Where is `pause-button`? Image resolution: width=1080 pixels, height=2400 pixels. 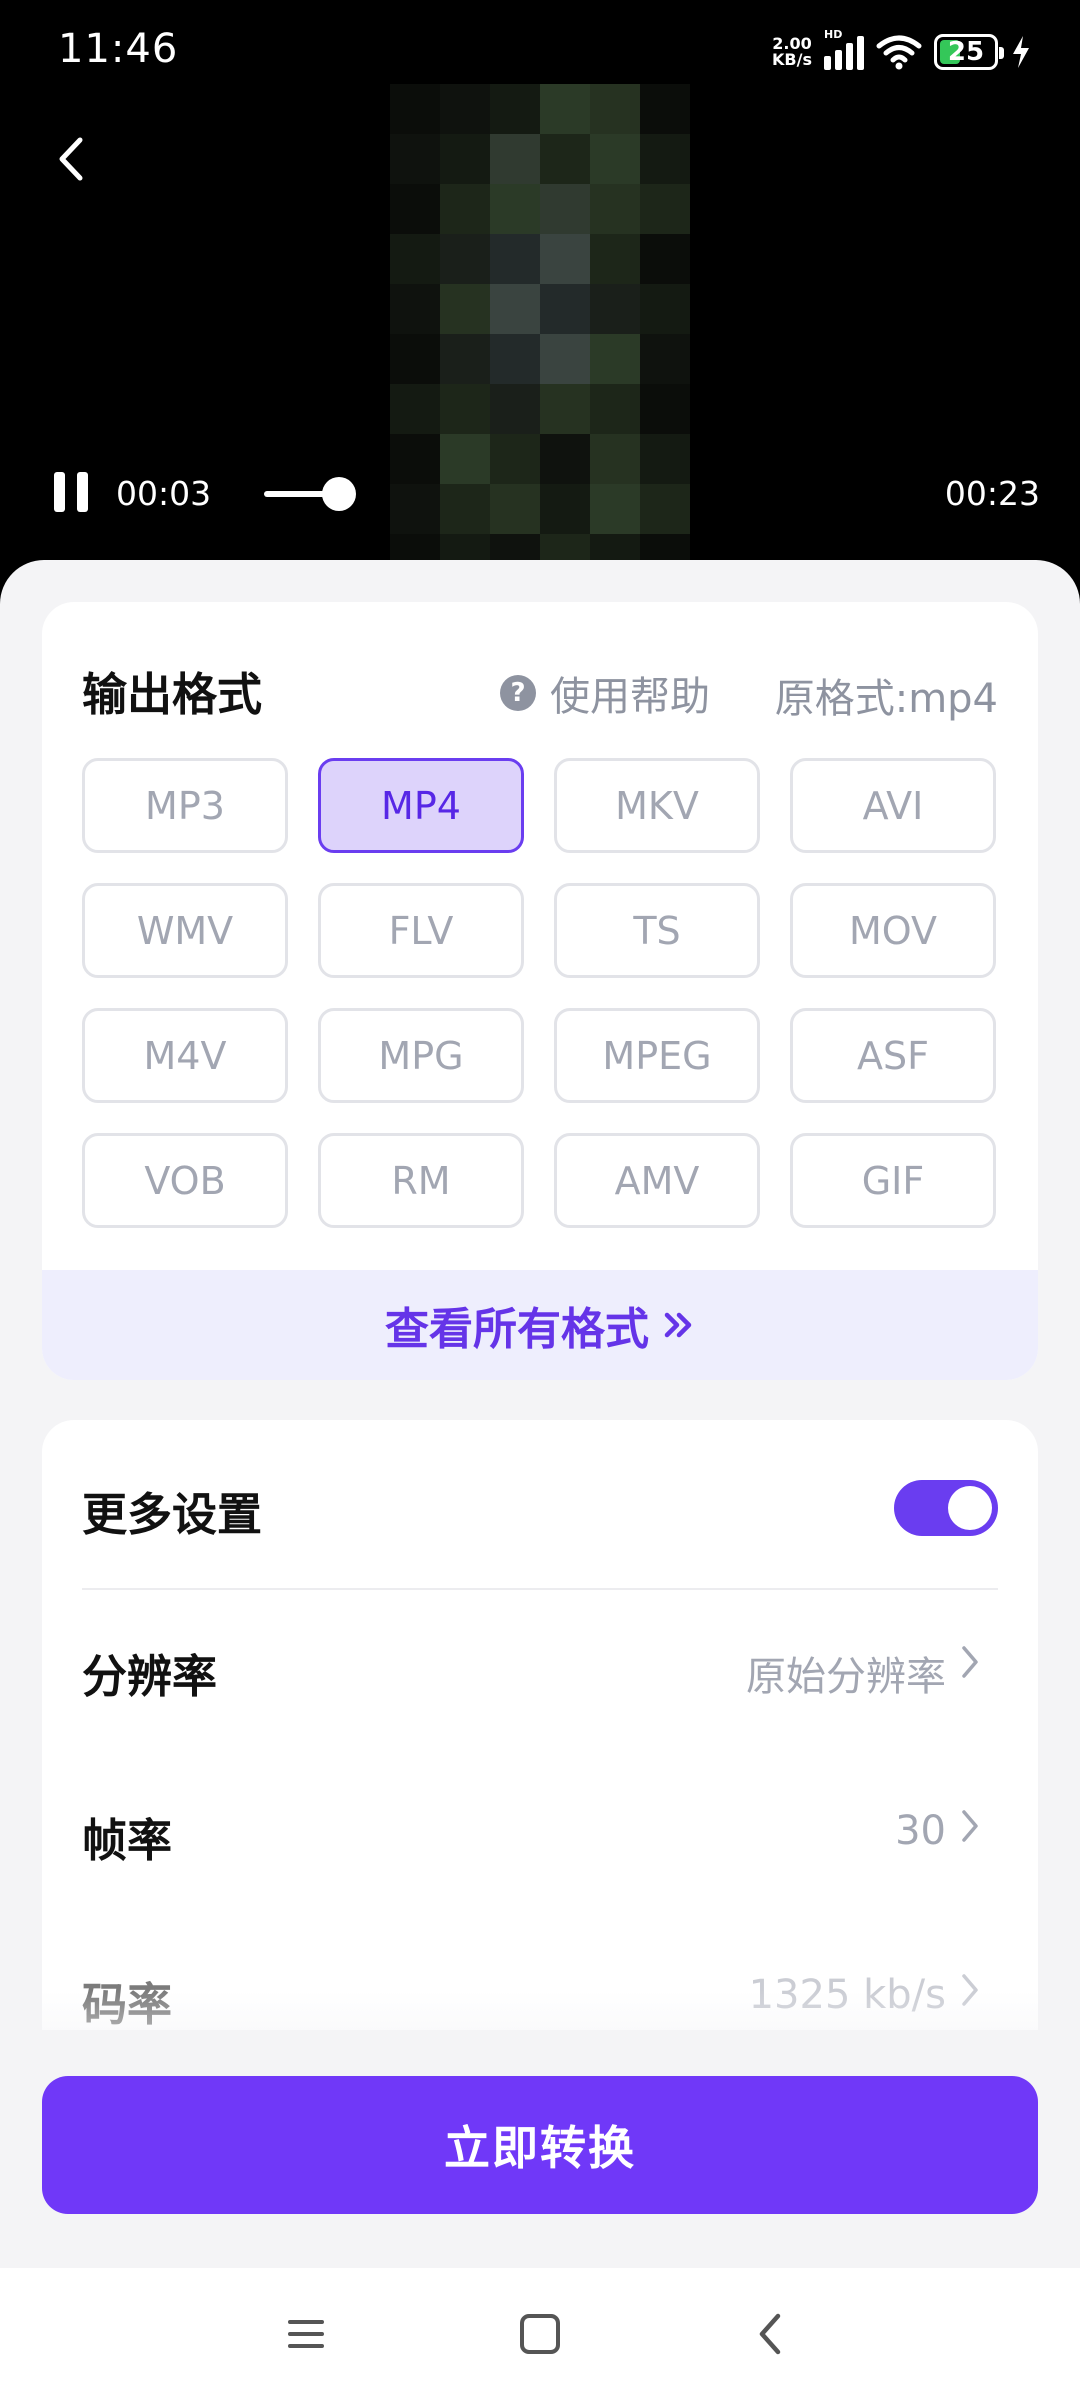 pause-button is located at coordinates (72, 493).